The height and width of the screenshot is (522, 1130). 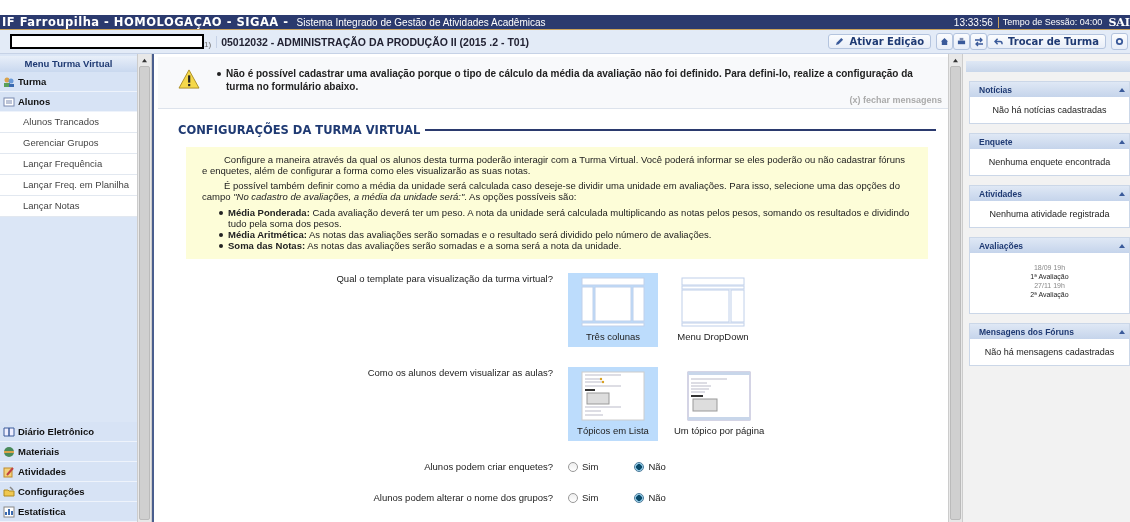 What do you see at coordinates (68, 206) in the screenshot?
I see `menu-item: Lançar Notas` at bounding box center [68, 206].